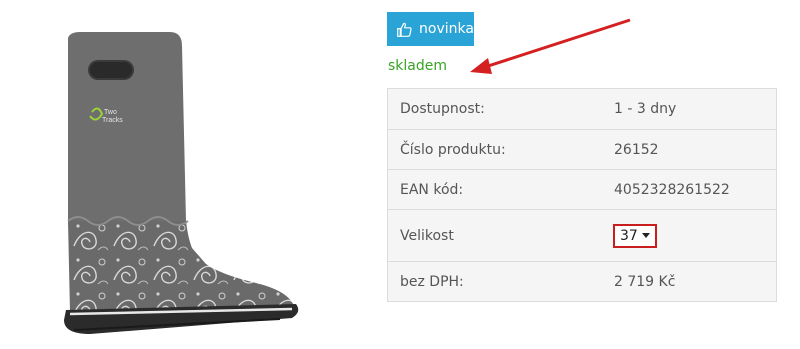 The width and height of the screenshot is (800, 349). I want to click on param-value: 37, so click(635, 235).